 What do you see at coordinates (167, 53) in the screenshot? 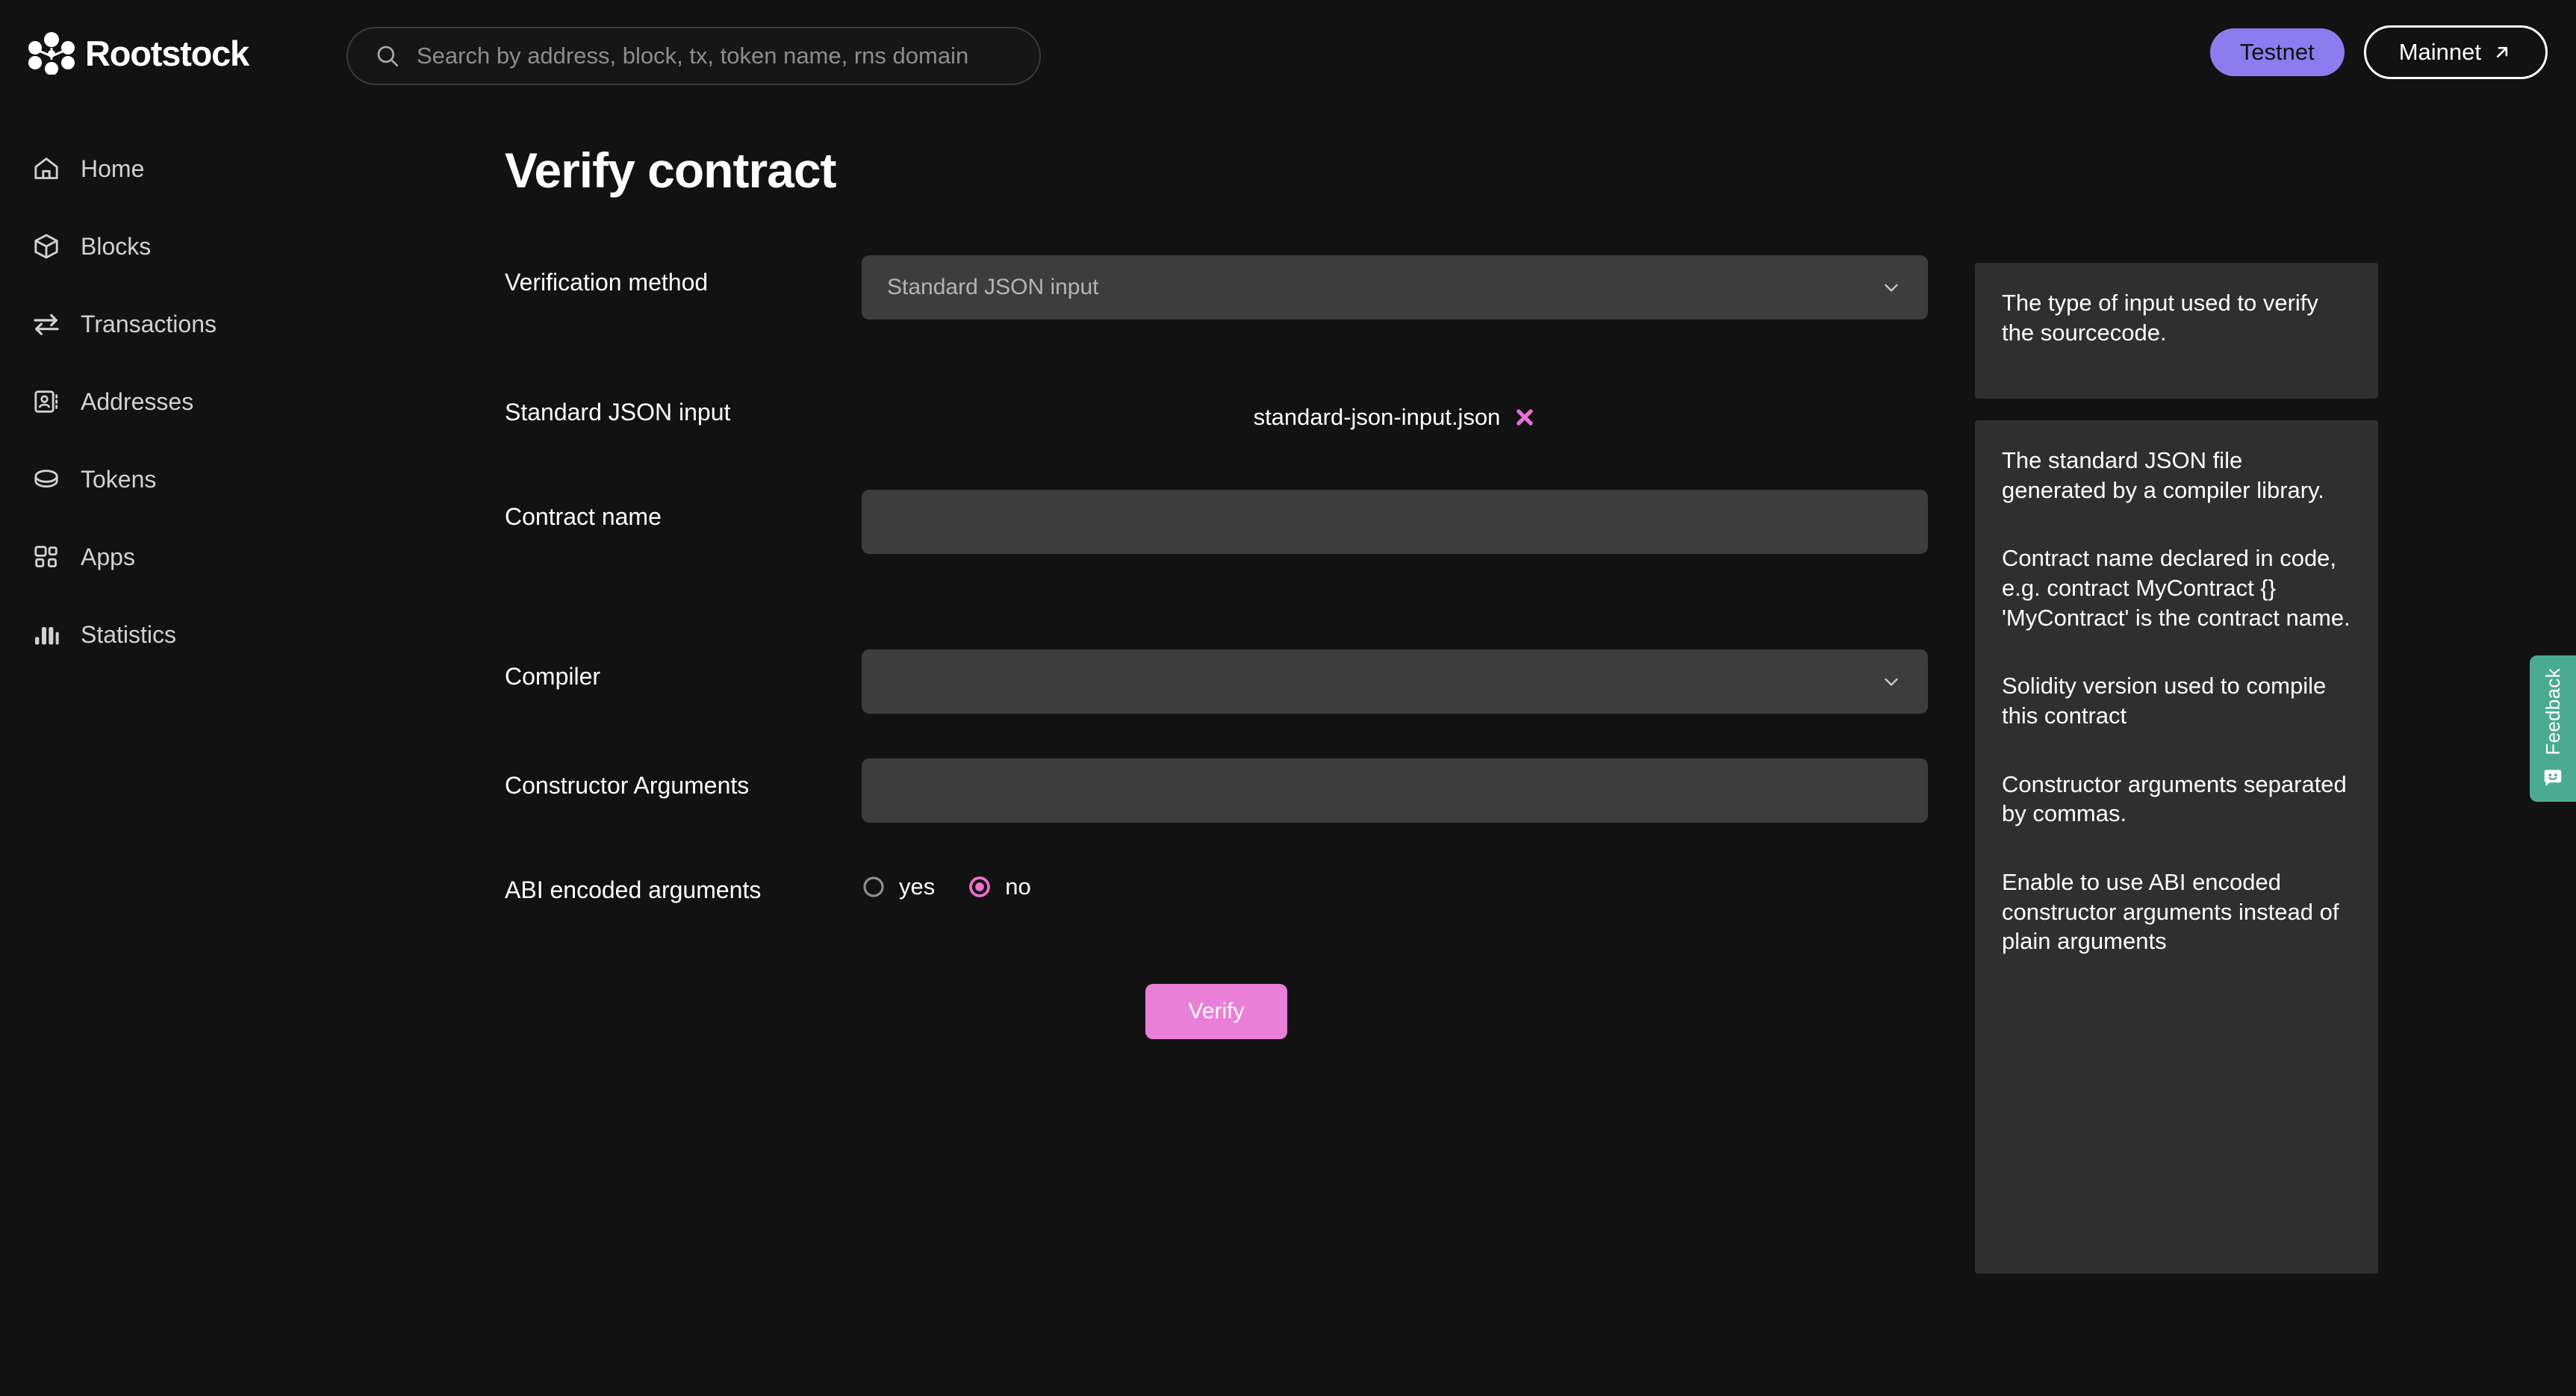
I see `brand-name: Rootstock` at bounding box center [167, 53].